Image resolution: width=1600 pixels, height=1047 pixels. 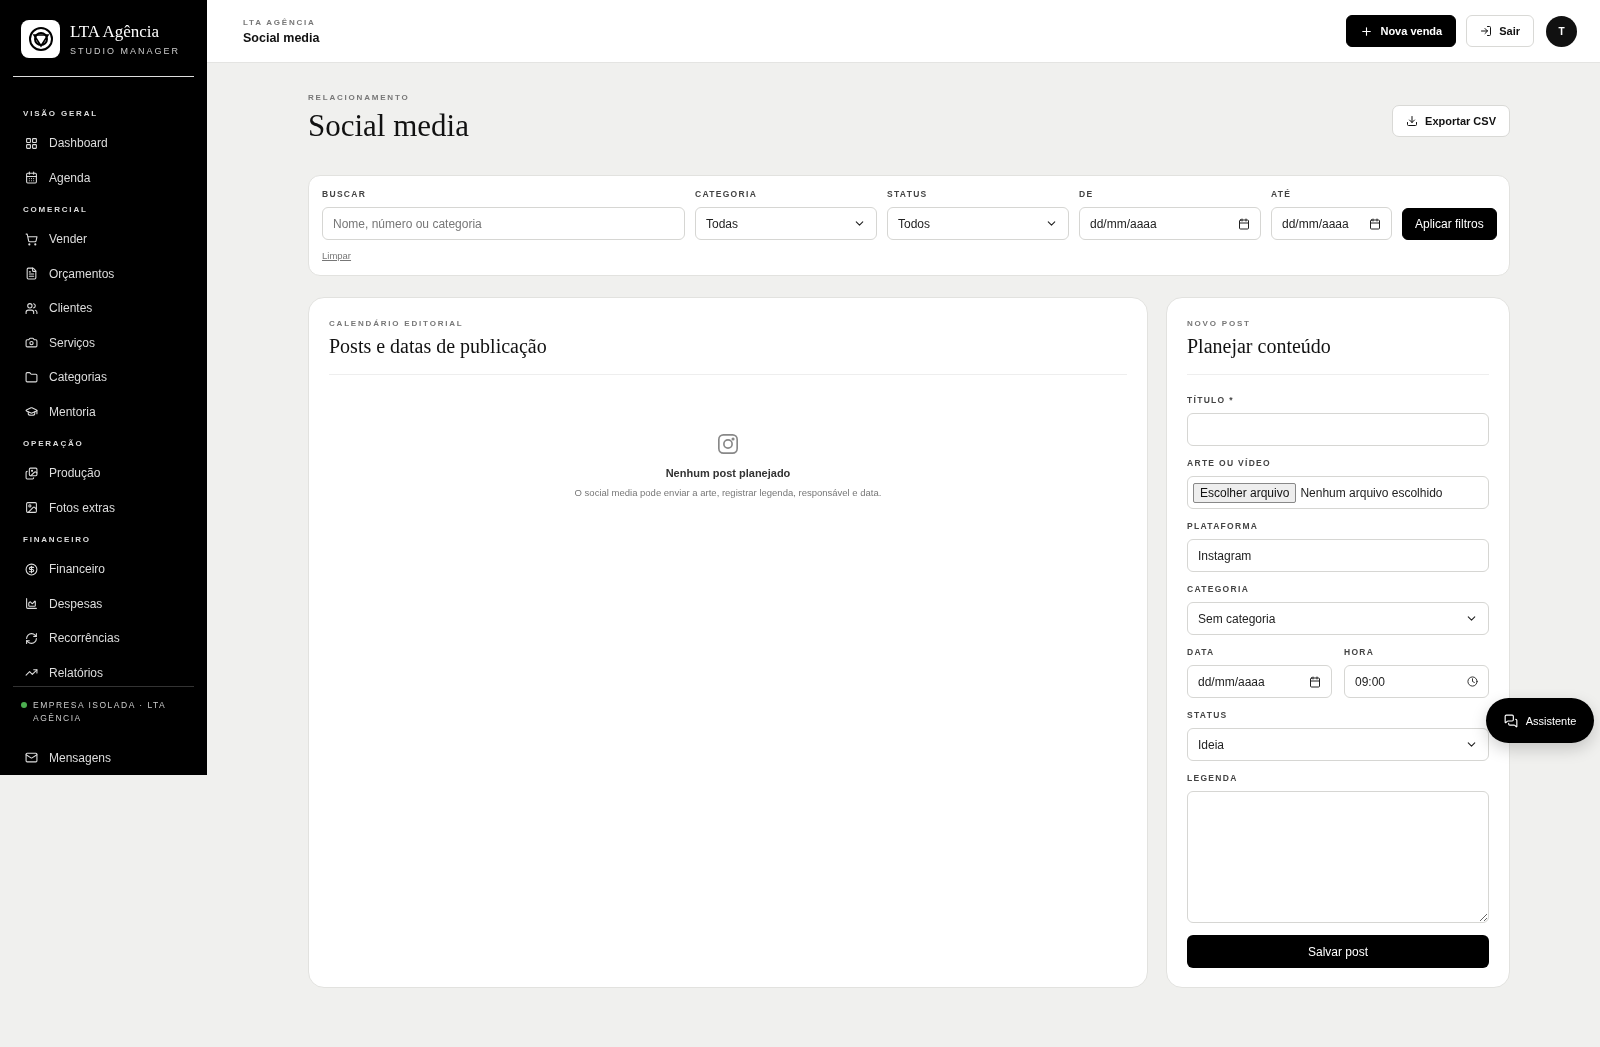 I want to click on sidebar-item: Dashboard, so click(x=103, y=143).